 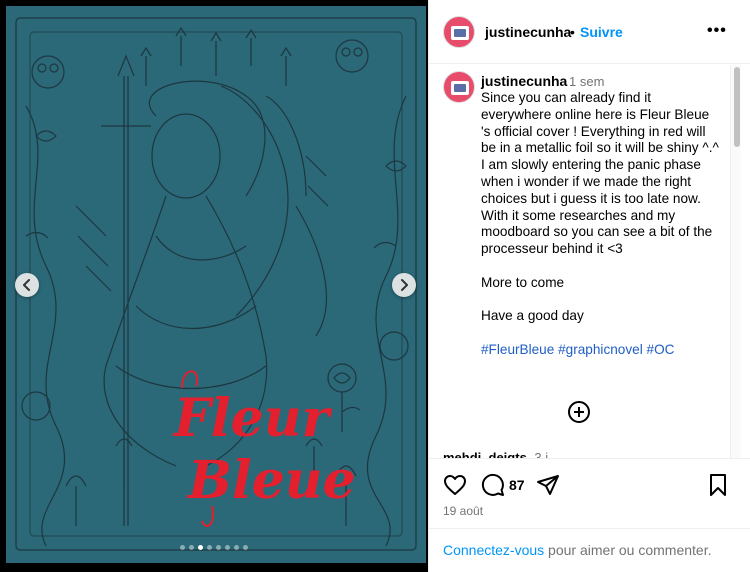 I want to click on hashtag-link: #FleurBleue, so click(x=517, y=349).